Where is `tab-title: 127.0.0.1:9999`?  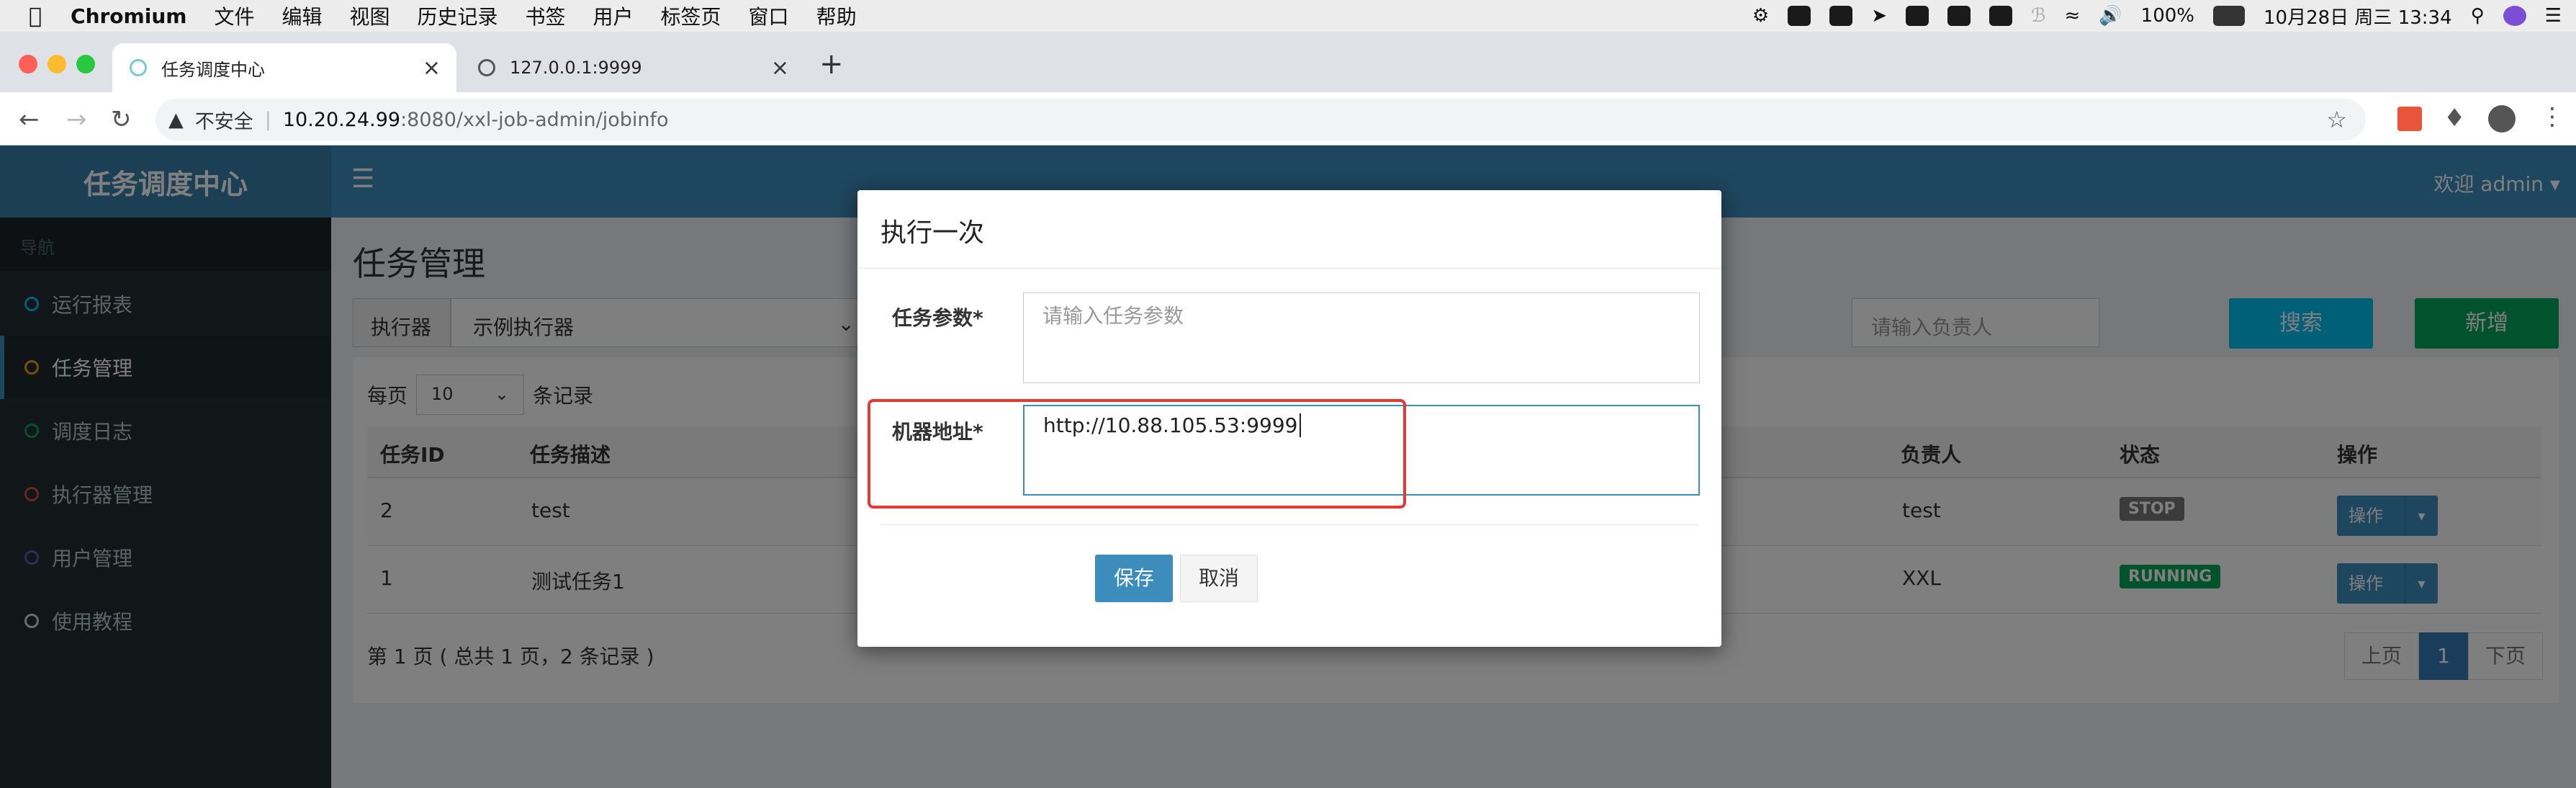
tab-title: 127.0.0.1:9999 is located at coordinates (576, 68).